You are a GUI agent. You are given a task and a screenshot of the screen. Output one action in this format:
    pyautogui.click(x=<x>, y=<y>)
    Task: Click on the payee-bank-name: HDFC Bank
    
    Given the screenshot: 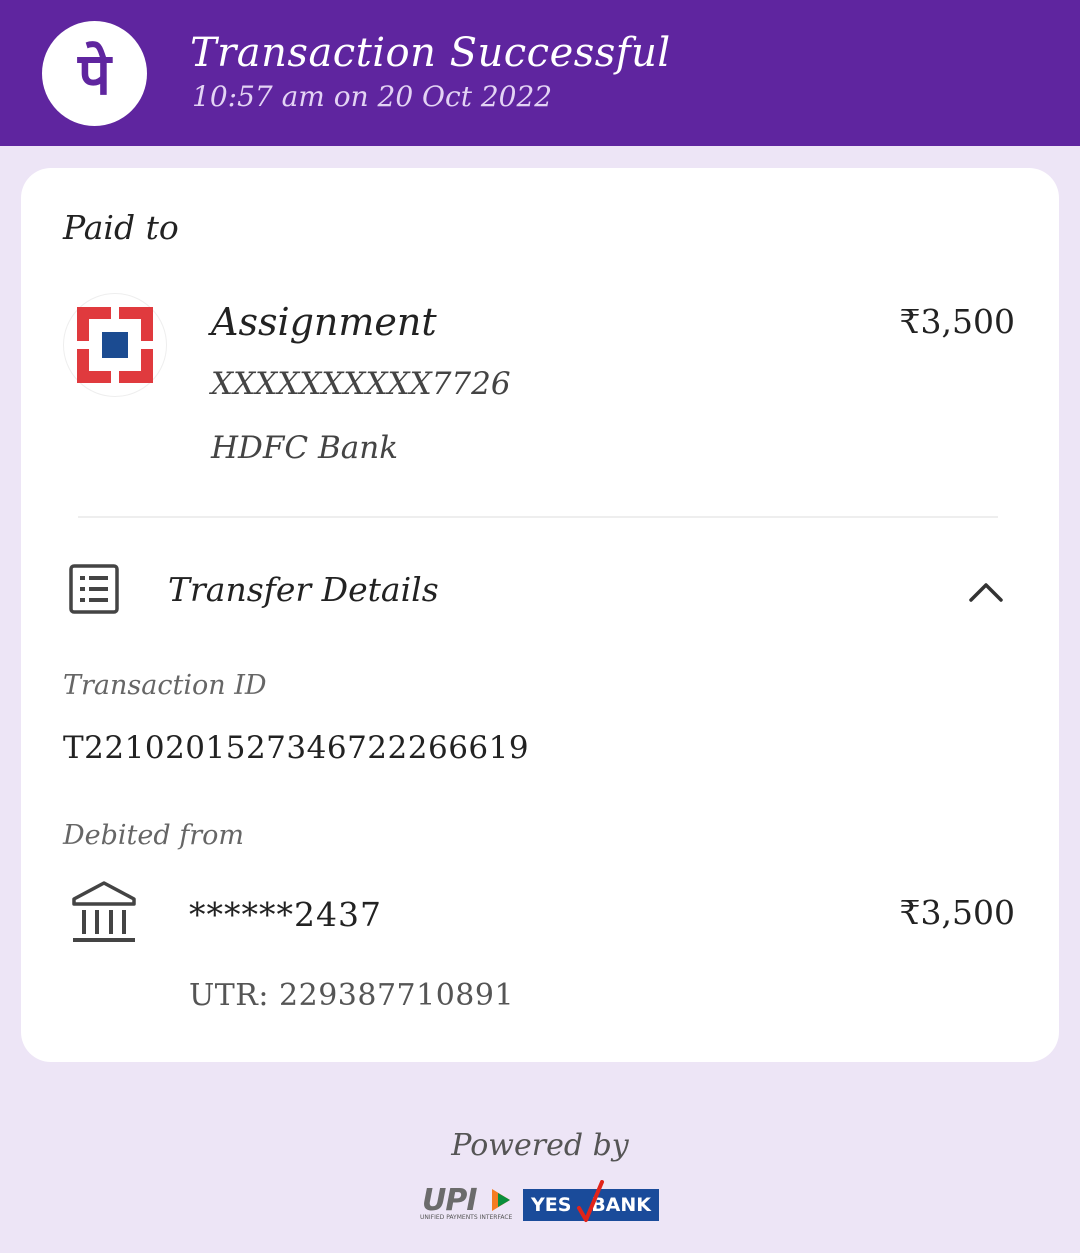 What is the action you would take?
    pyautogui.click(x=304, y=448)
    